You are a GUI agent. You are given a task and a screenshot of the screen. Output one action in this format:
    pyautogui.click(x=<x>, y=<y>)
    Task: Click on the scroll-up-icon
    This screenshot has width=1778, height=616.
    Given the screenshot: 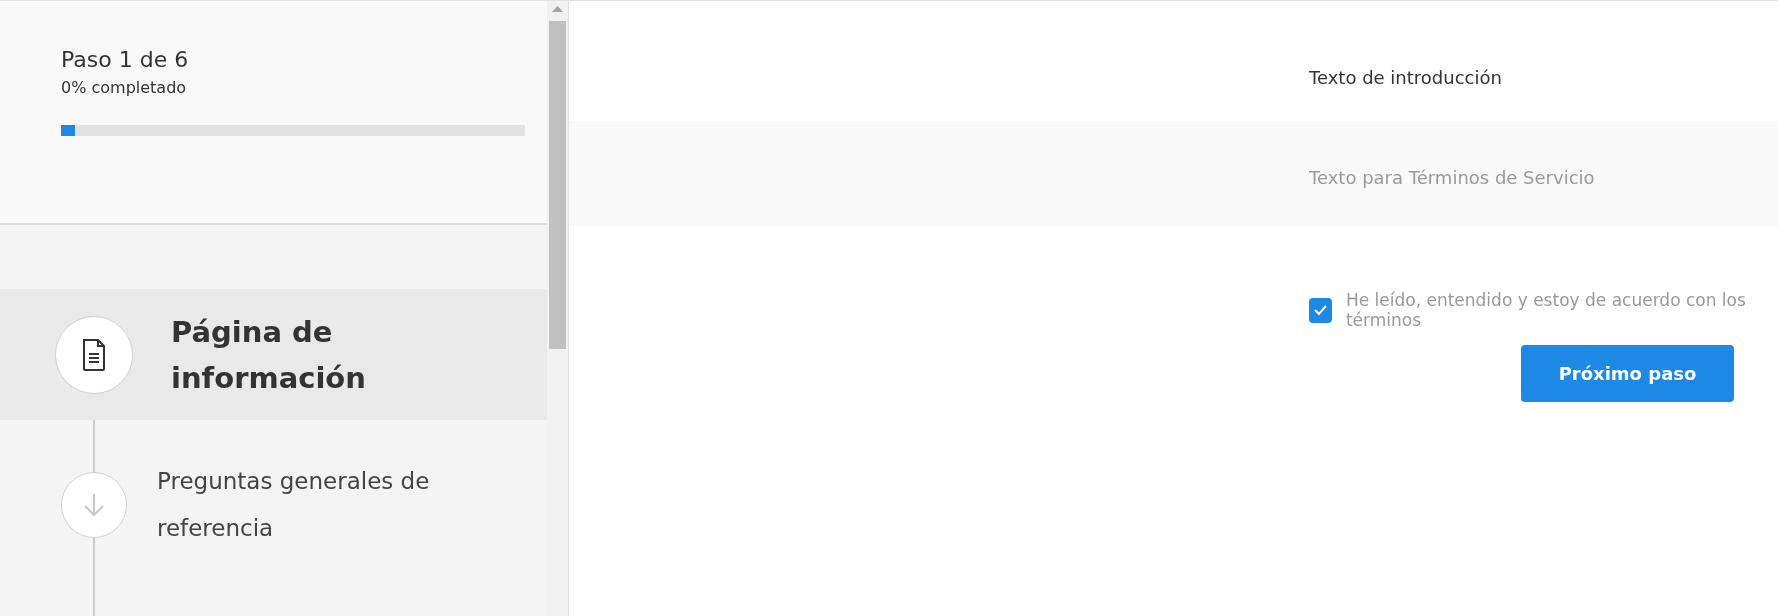 What is the action you would take?
    pyautogui.click(x=557, y=9)
    